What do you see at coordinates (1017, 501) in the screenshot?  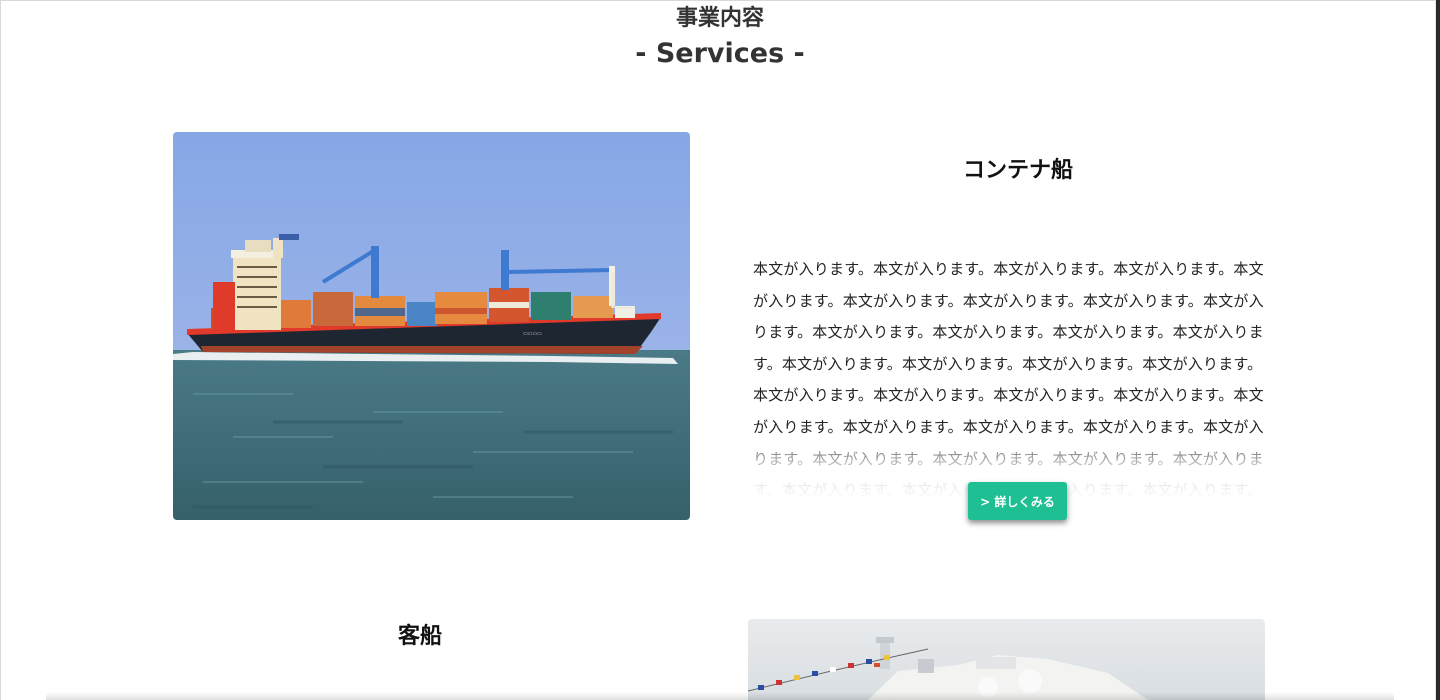 I see `read-more-button: > 詳しくみる` at bounding box center [1017, 501].